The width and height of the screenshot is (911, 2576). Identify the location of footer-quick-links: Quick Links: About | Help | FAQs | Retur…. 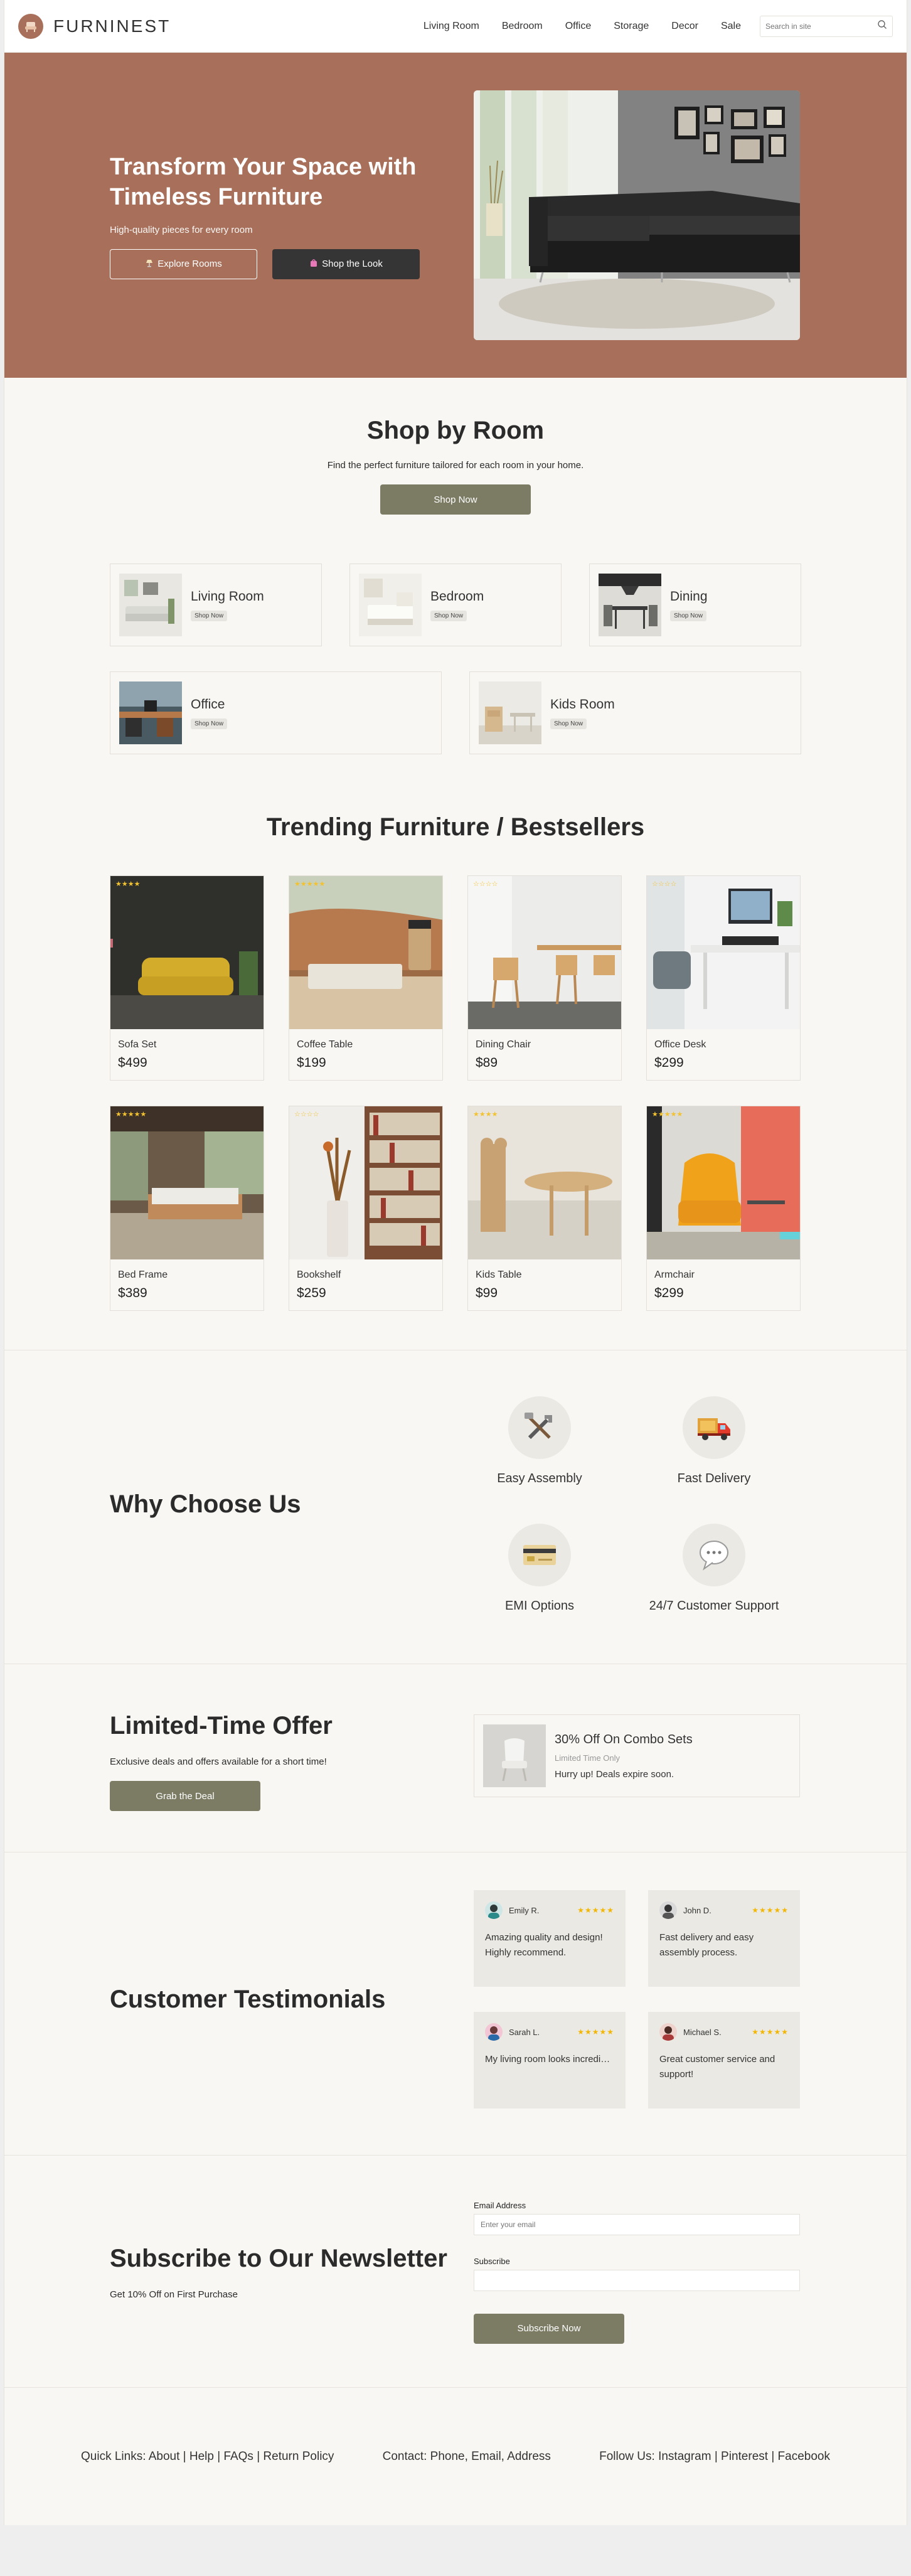
(207, 2457).